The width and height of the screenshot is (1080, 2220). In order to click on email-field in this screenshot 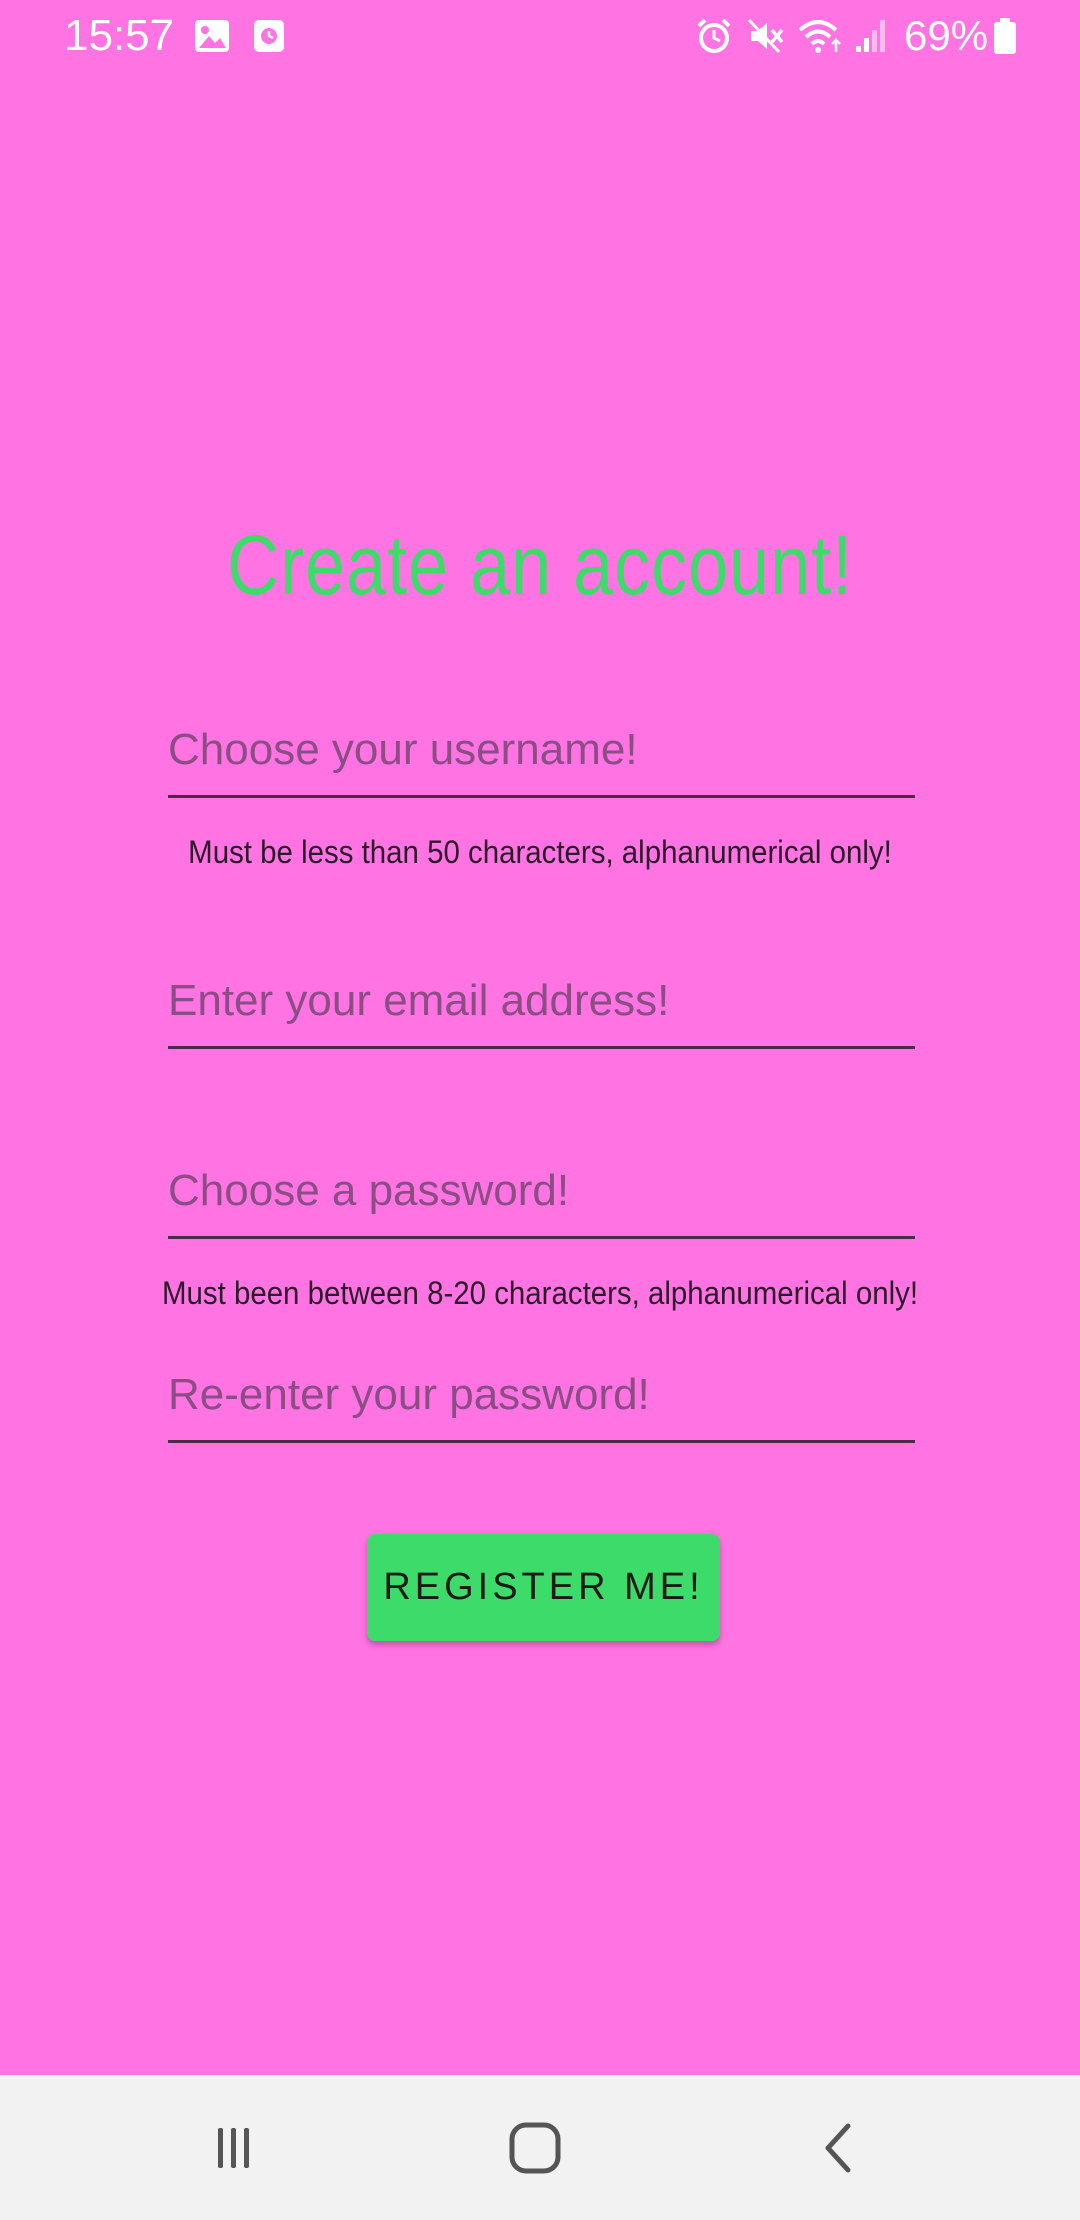, I will do `click(541, 1002)`.